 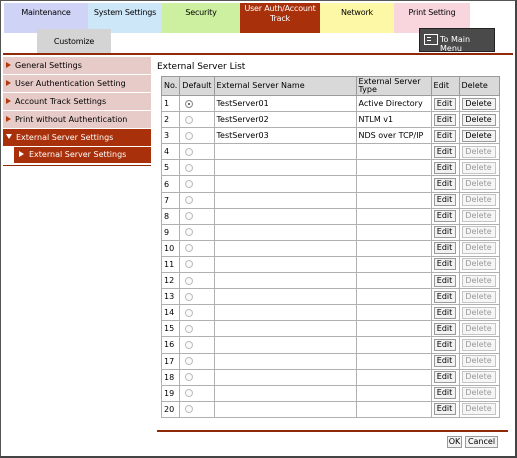 What do you see at coordinates (330, 168) in the screenshot?
I see `table-row: 5 Edit Delete` at bounding box center [330, 168].